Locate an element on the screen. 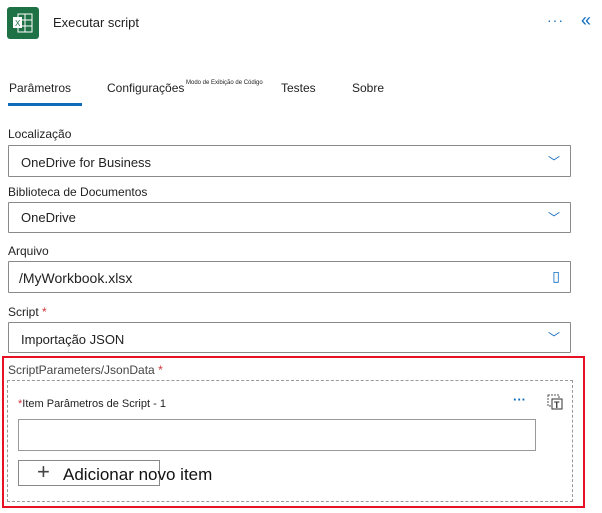 This screenshot has height=513, width=602. item-label: *Item Parâmetros de Script - 1 is located at coordinates (92, 404).